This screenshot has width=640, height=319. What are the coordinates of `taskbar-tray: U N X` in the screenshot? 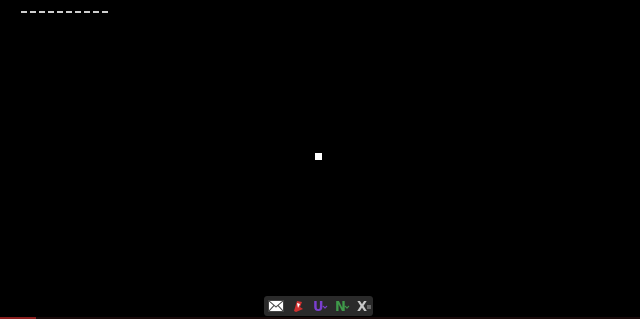 It's located at (318, 306).